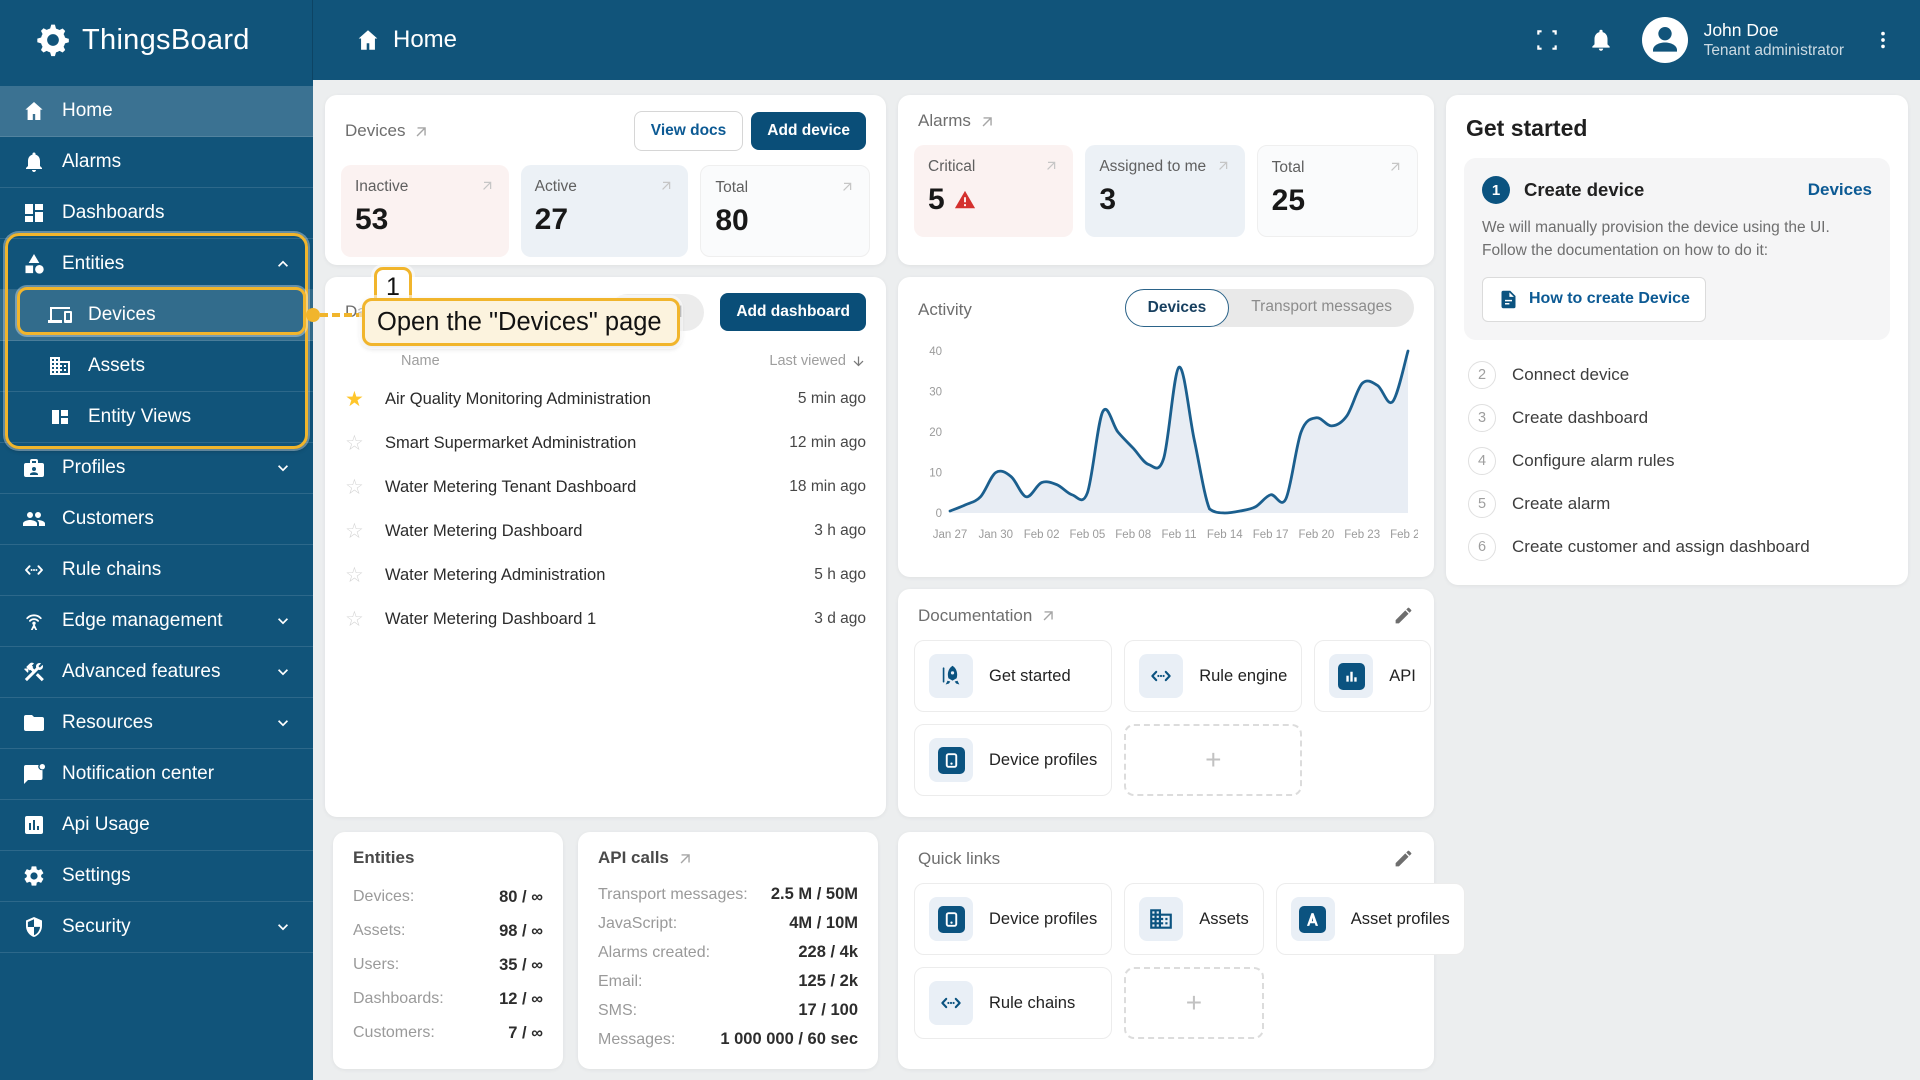  Describe the element at coordinates (605, 531) in the screenshot. I see `dashboard-row: ☆ Water Metering Dashboard 3 h ago` at that location.